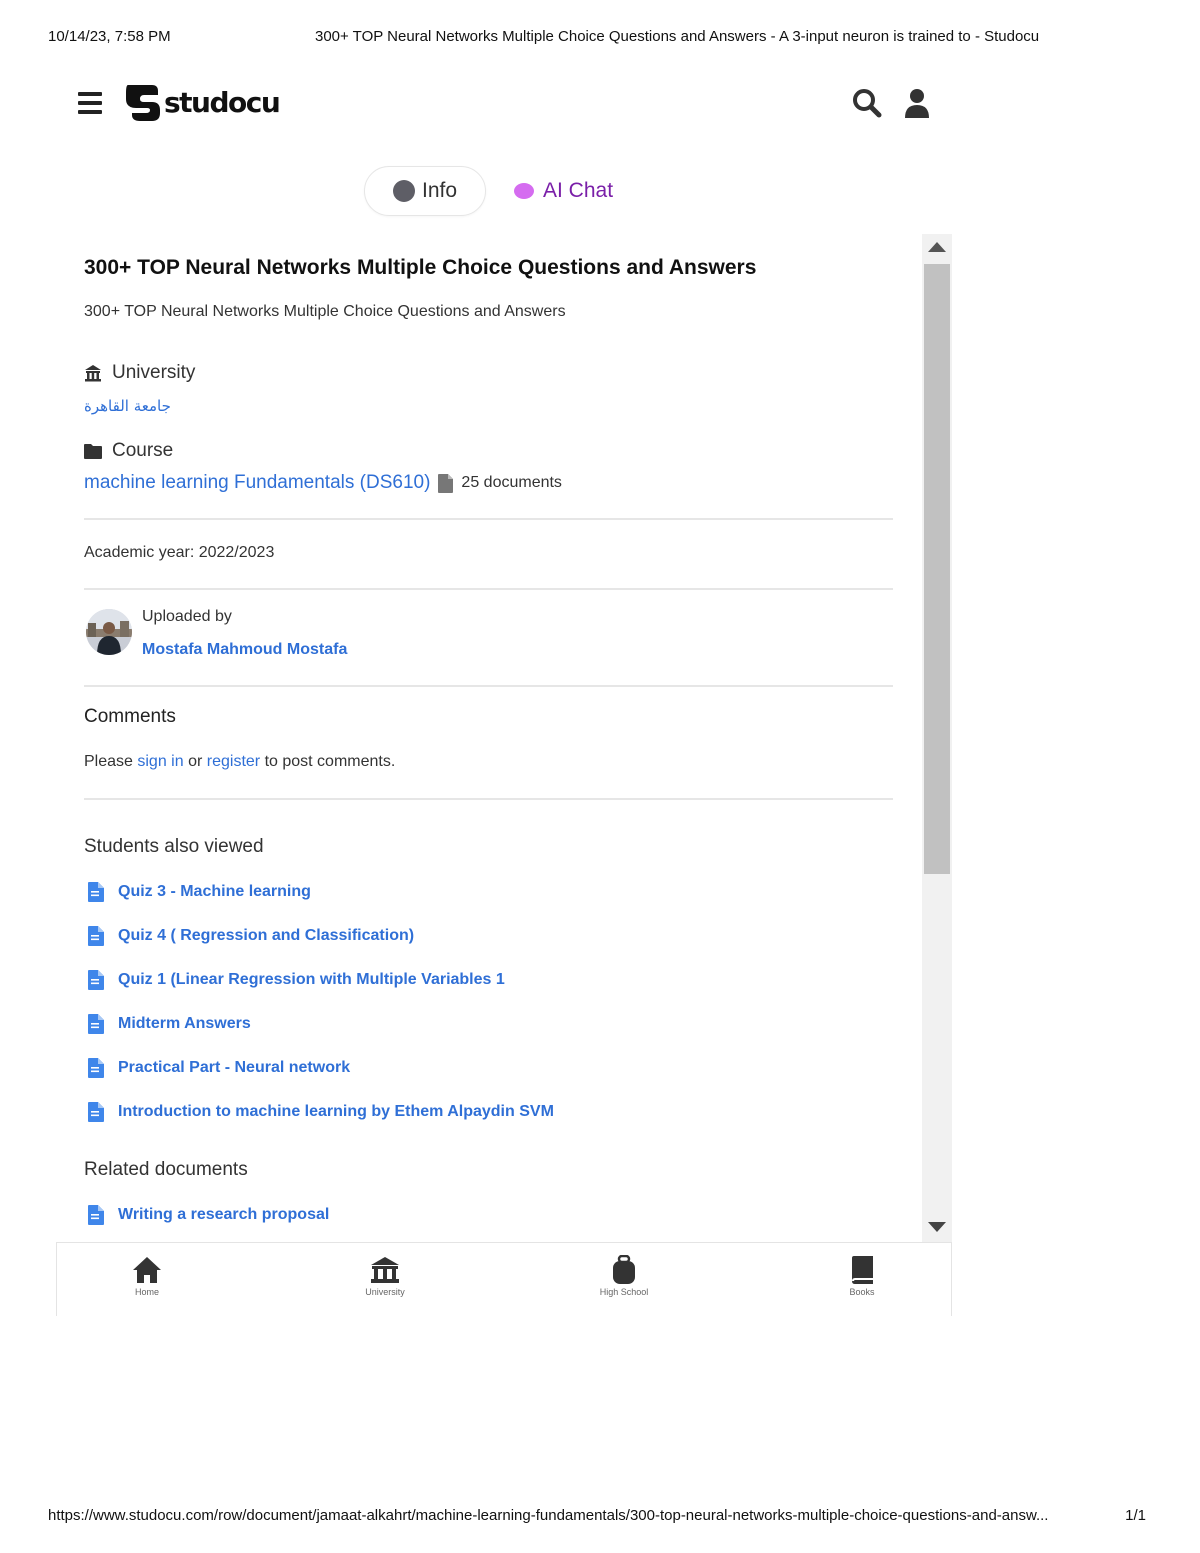 Image resolution: width=1200 pixels, height=1553 pixels. I want to click on menu-icon, so click(90, 103).